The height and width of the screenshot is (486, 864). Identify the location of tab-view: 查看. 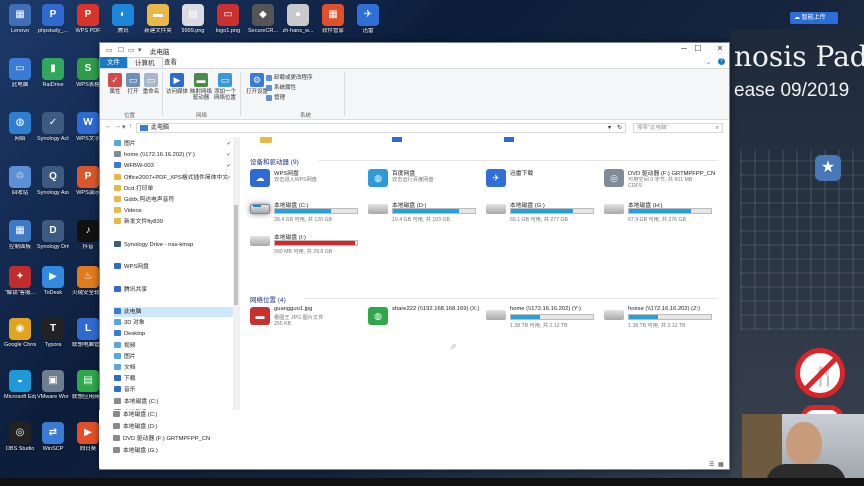
(170, 62).